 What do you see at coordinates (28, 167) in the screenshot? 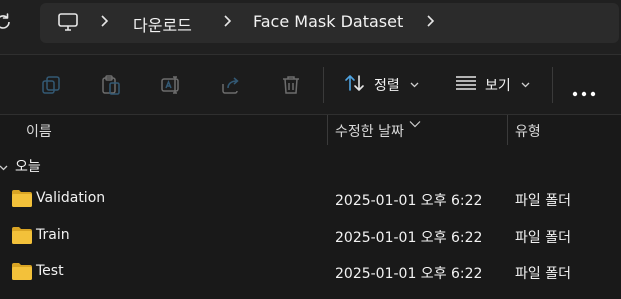
I see `group-label: 오늘` at bounding box center [28, 167].